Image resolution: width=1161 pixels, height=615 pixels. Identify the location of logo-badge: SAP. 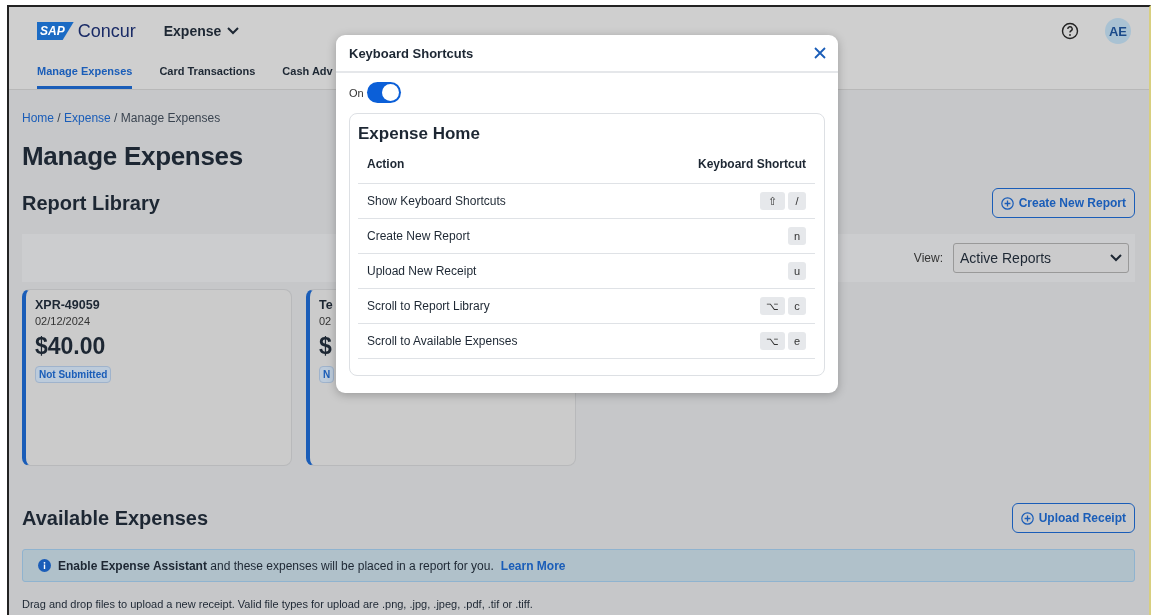
(55, 31).